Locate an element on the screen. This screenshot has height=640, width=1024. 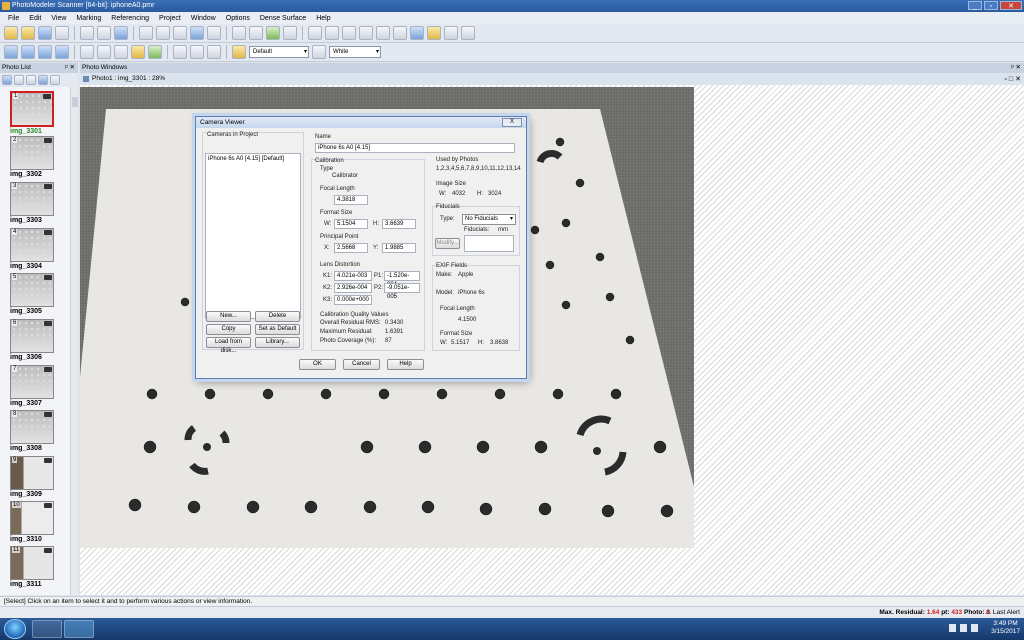
menu-view: View is located at coordinates (58, 18).